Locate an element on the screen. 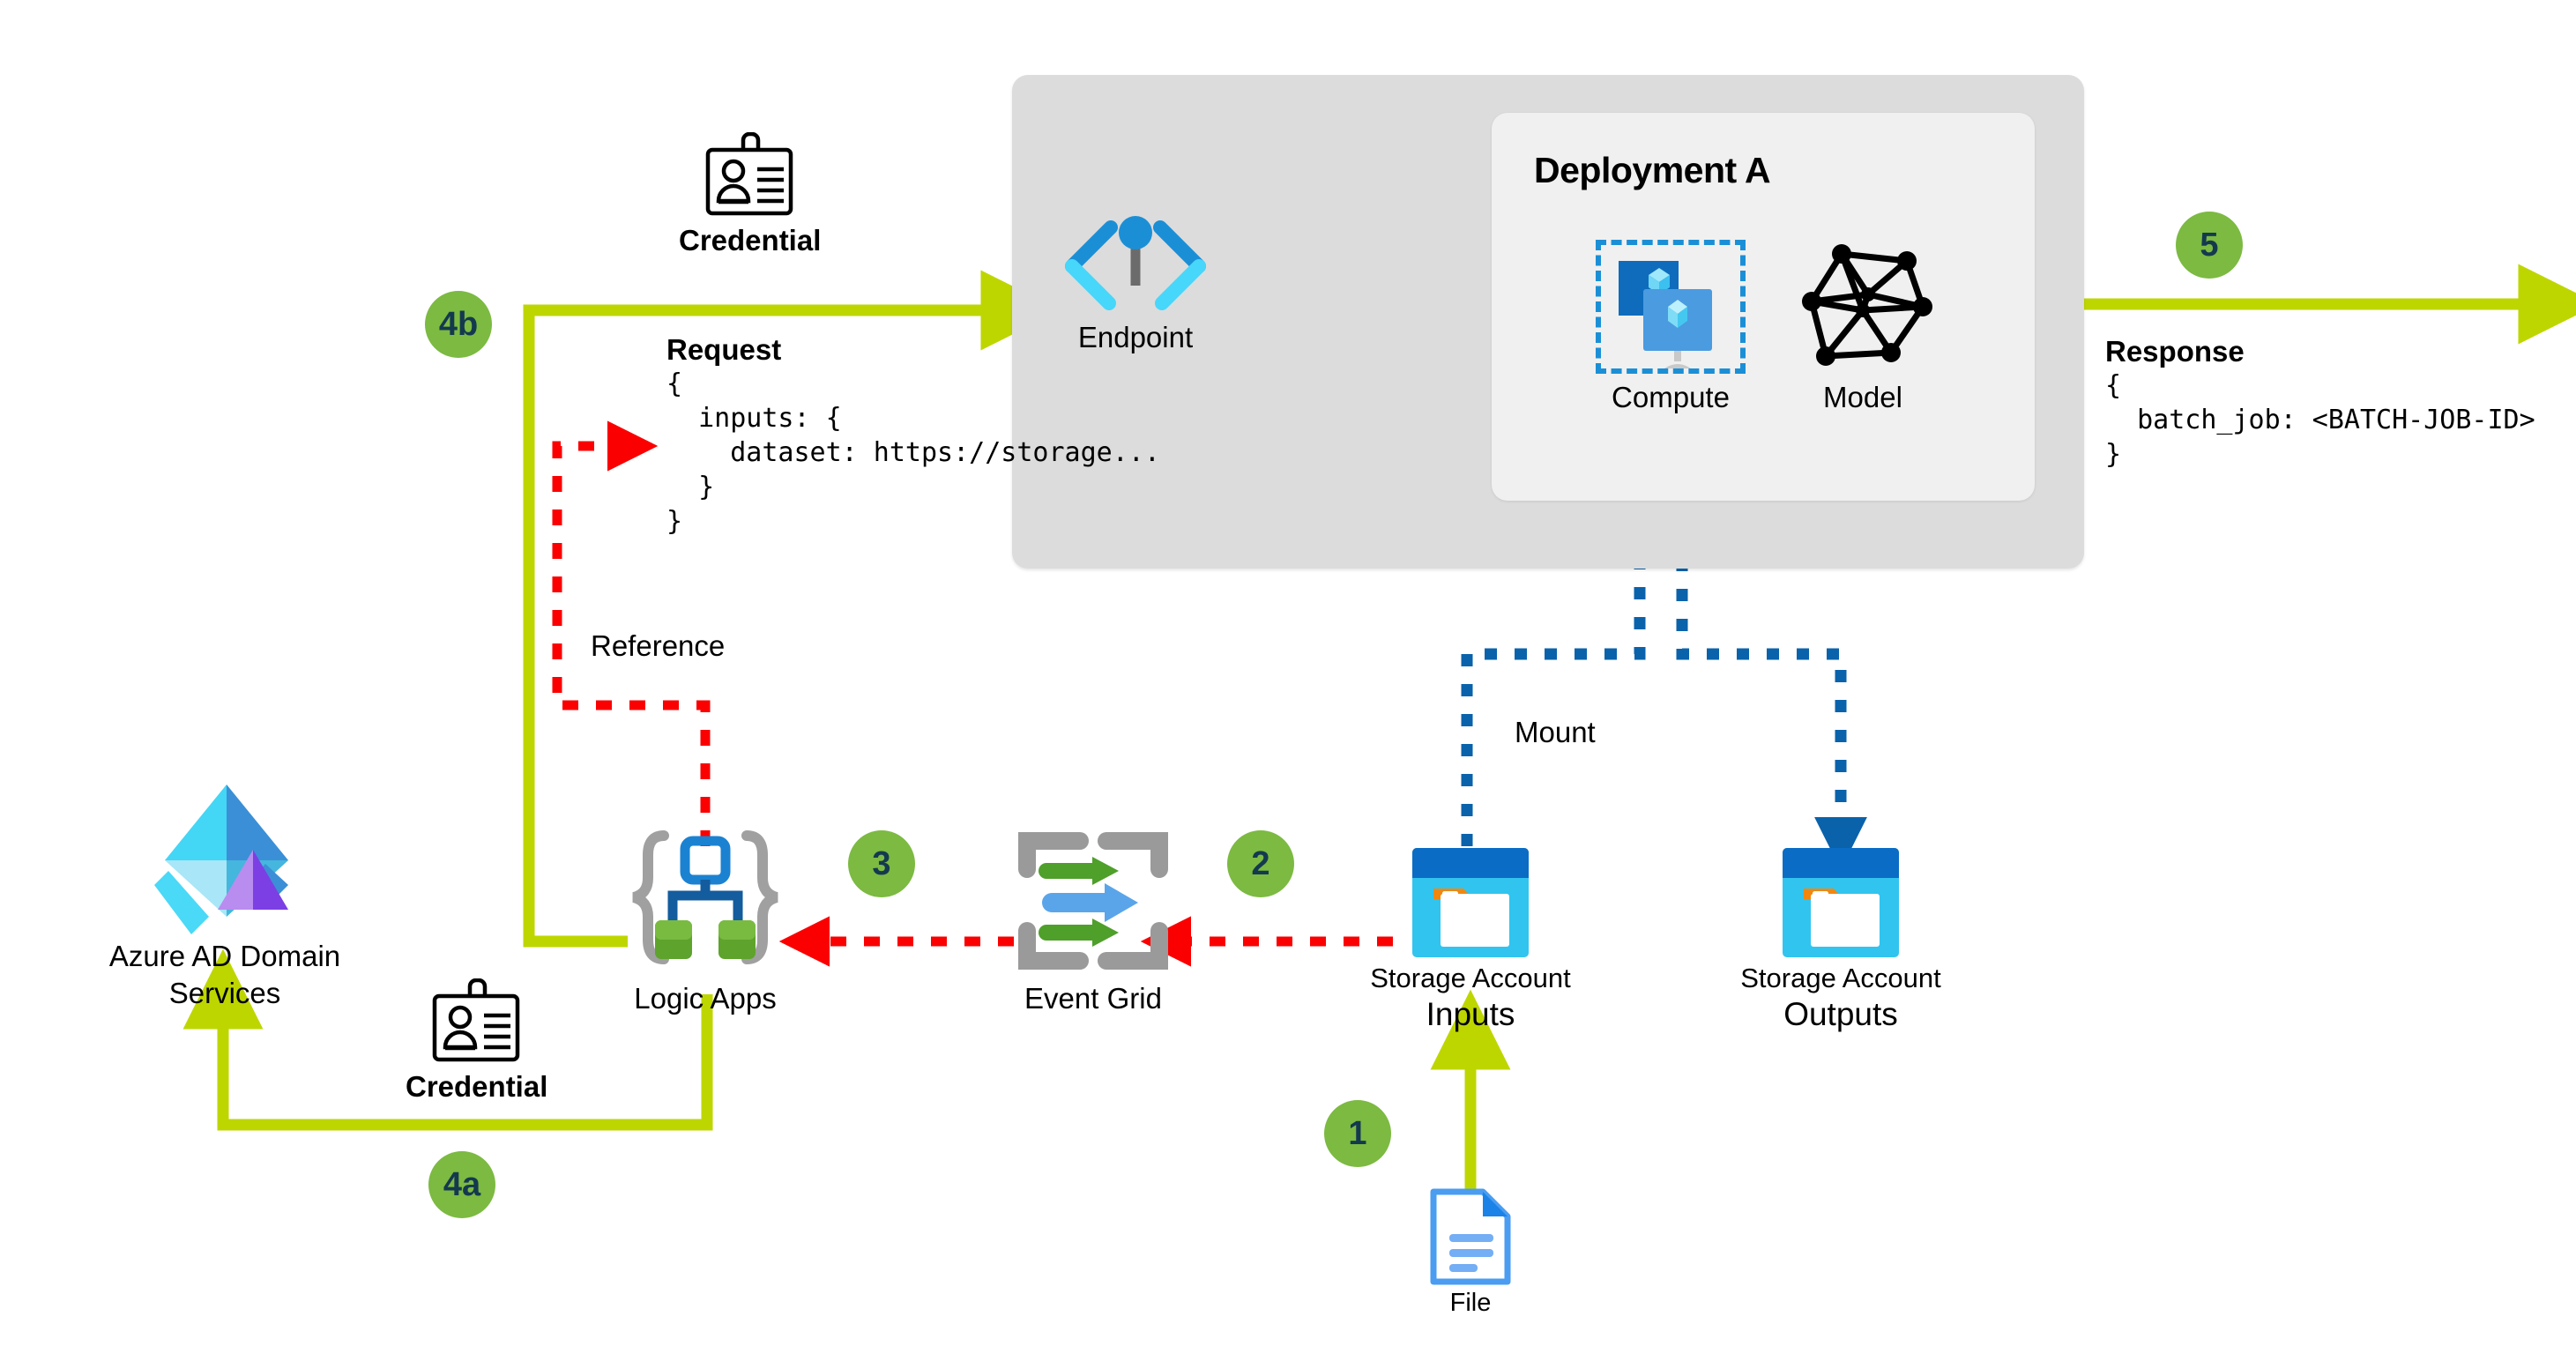 The image size is (2576, 1361). event-grid-icon is located at coordinates (1093, 901).